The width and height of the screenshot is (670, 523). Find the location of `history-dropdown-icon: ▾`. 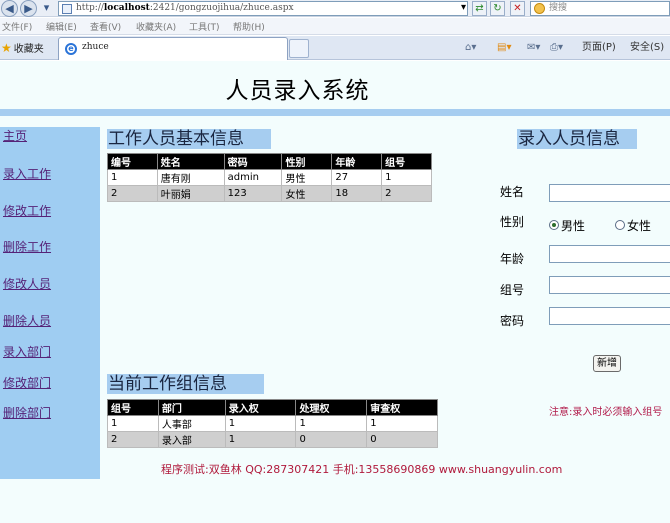

history-dropdown-icon: ▾ is located at coordinates (46, 8).